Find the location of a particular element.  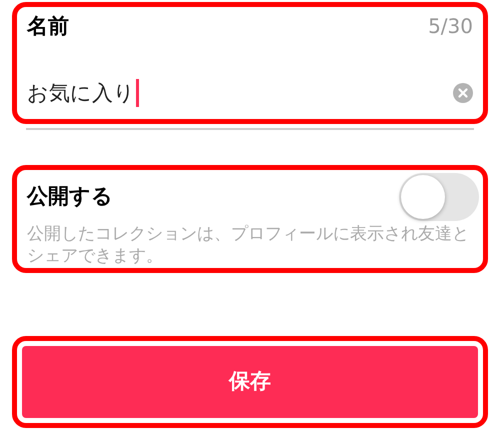

toggle-switch is located at coordinates (439, 197).